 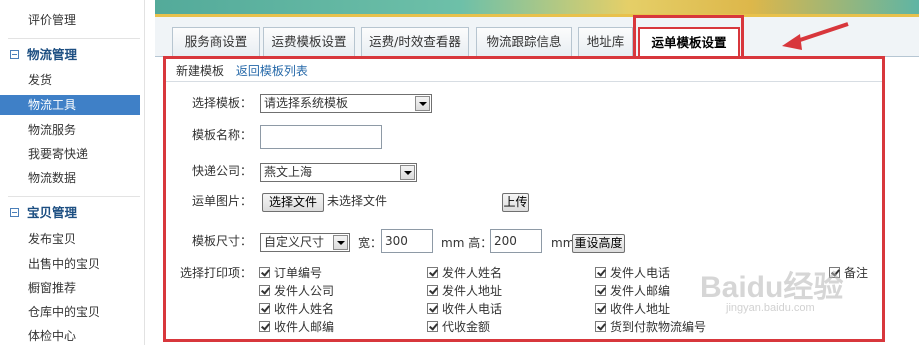 I want to click on size-select-value: 自定义尺寸, so click(x=294, y=242).